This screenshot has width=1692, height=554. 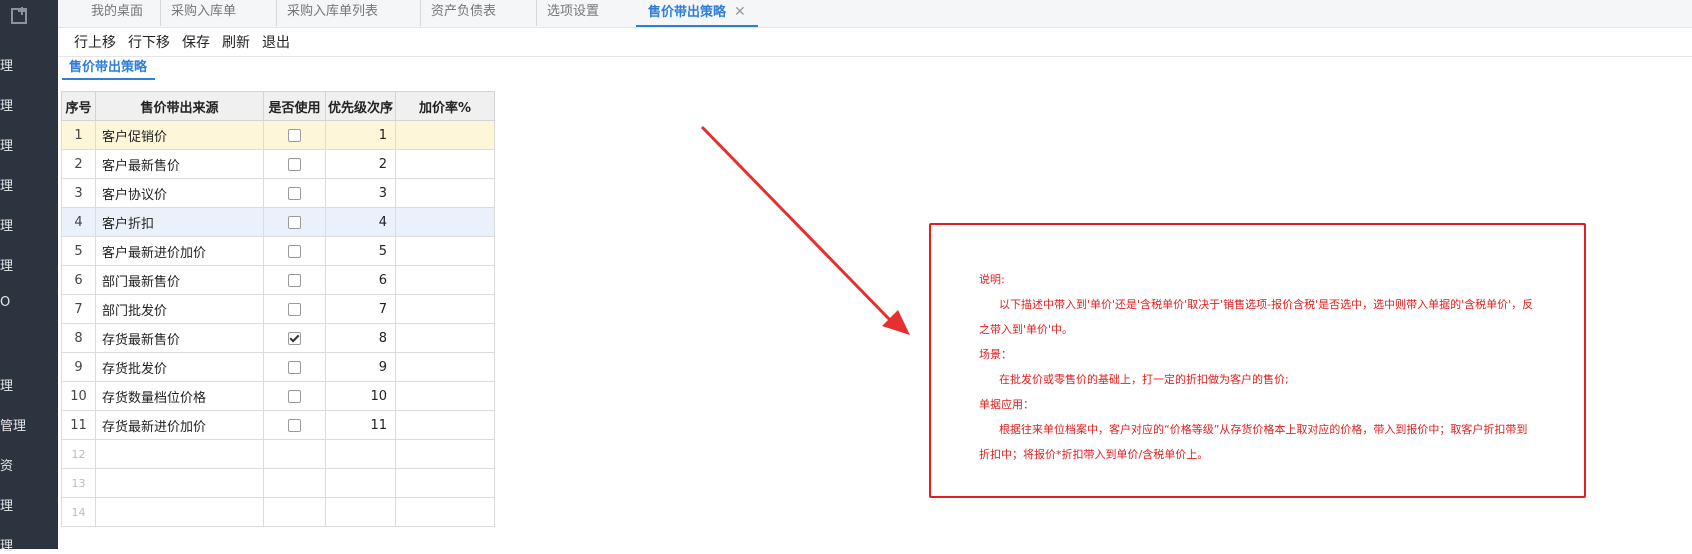 I want to click on cell-source: 客户协议价, so click(x=179, y=193).